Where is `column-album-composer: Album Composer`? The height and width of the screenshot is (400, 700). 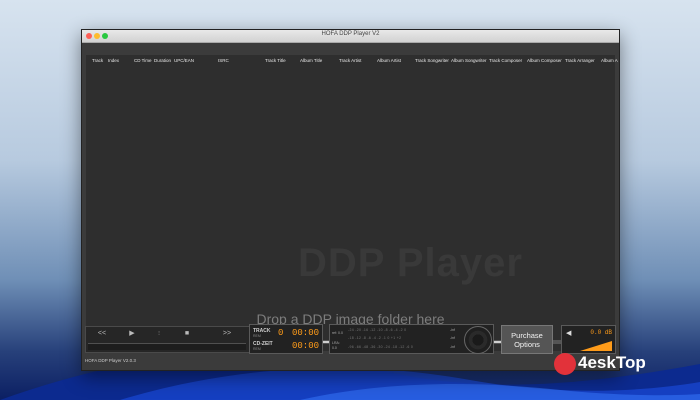 column-album-composer: Album Composer is located at coordinates (544, 60).